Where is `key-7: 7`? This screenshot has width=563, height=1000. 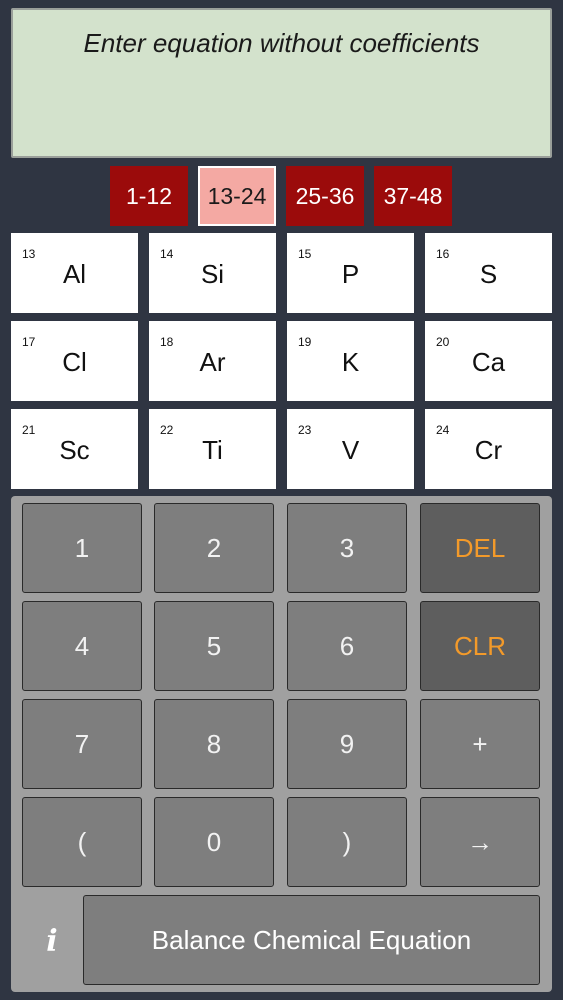 key-7: 7 is located at coordinates (82, 744).